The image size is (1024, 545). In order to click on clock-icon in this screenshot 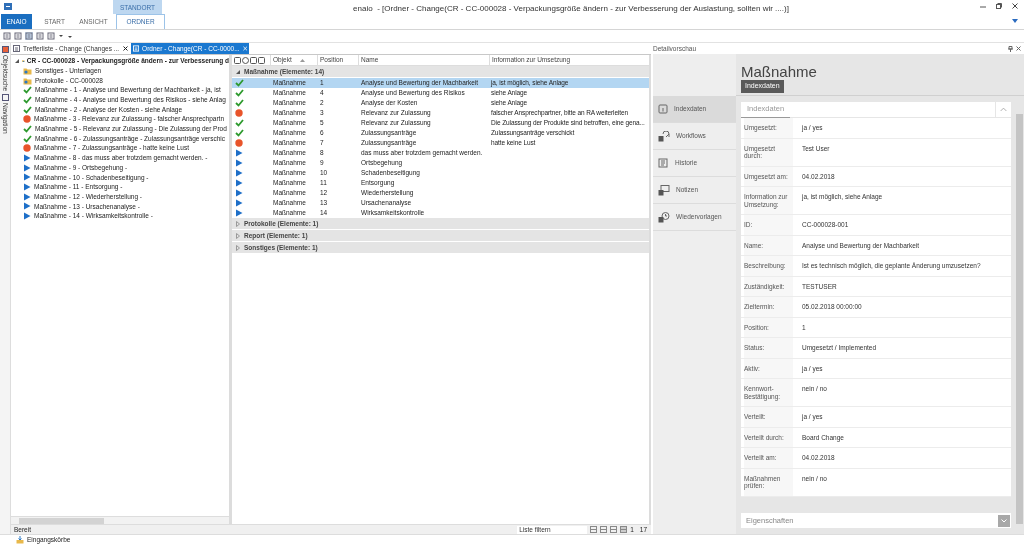, I will do `click(664, 217)`.